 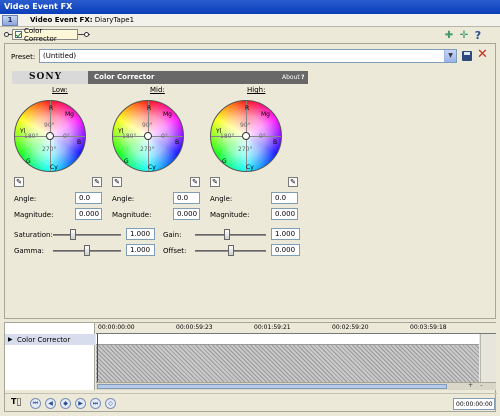 What do you see at coordinates (29, 251) in the screenshot?
I see `gamma-label: Gamma:` at bounding box center [29, 251].